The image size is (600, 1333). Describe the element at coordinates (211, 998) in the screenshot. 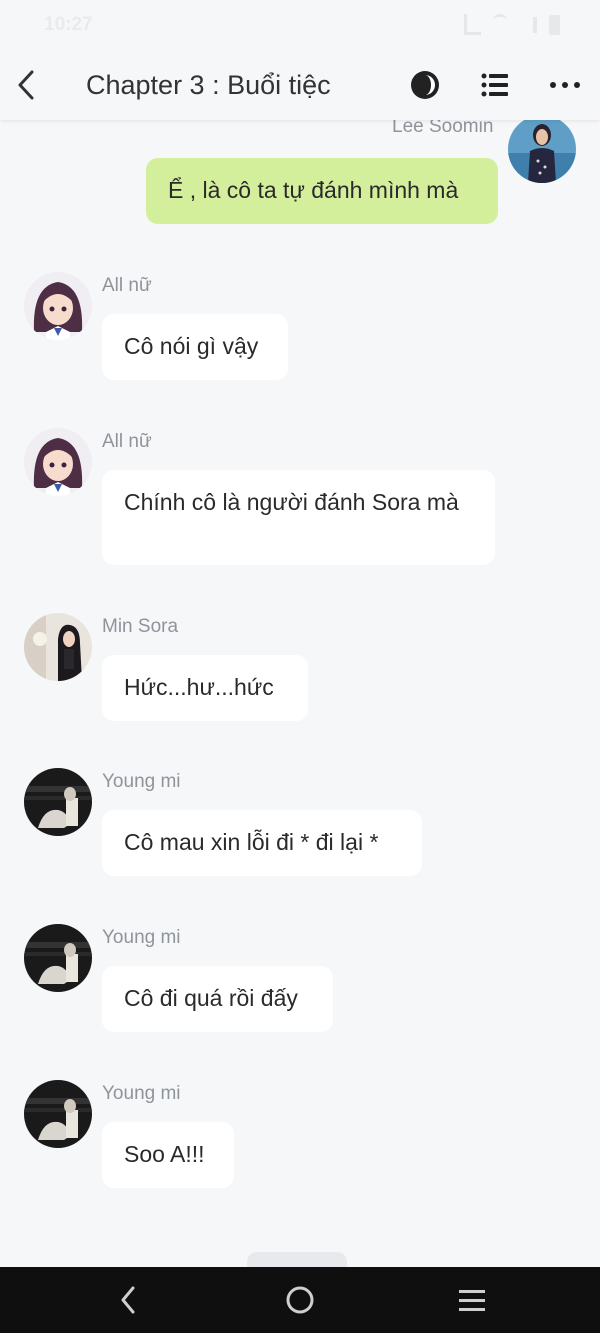

I see `message-text: Cô đi quá rồi đấy` at that location.